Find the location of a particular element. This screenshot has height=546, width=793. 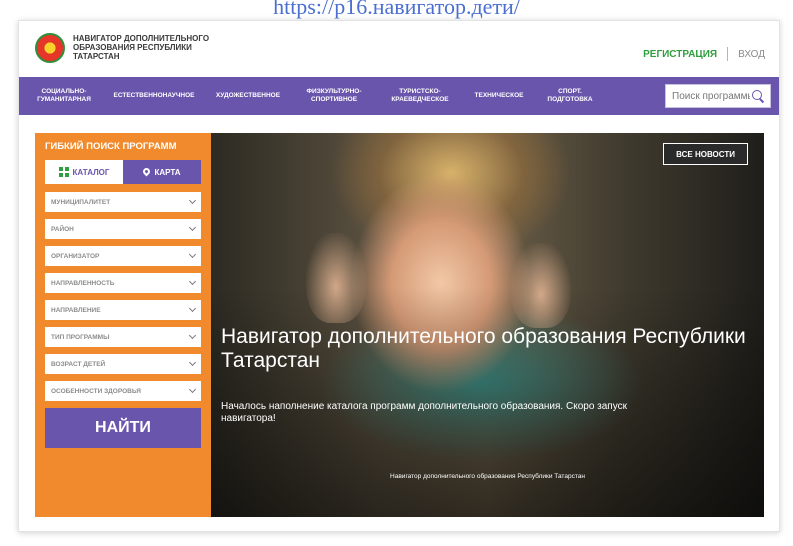

url-caption: https://р16.навигатор.дети/ is located at coordinates (396, 9).